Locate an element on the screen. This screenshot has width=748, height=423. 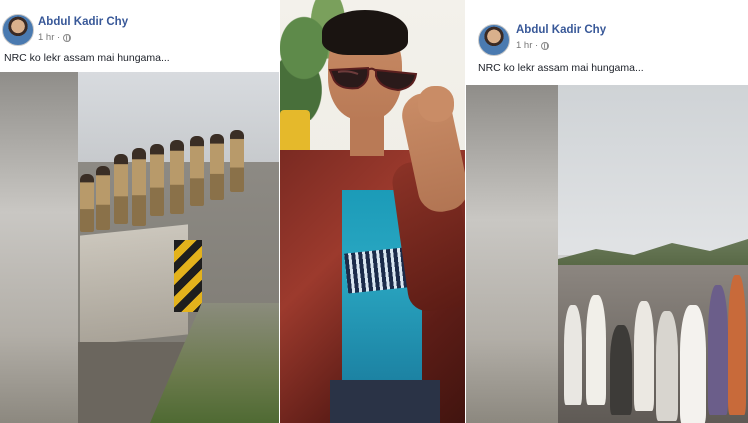
concrete-barrier is located at coordinates (134, 285).